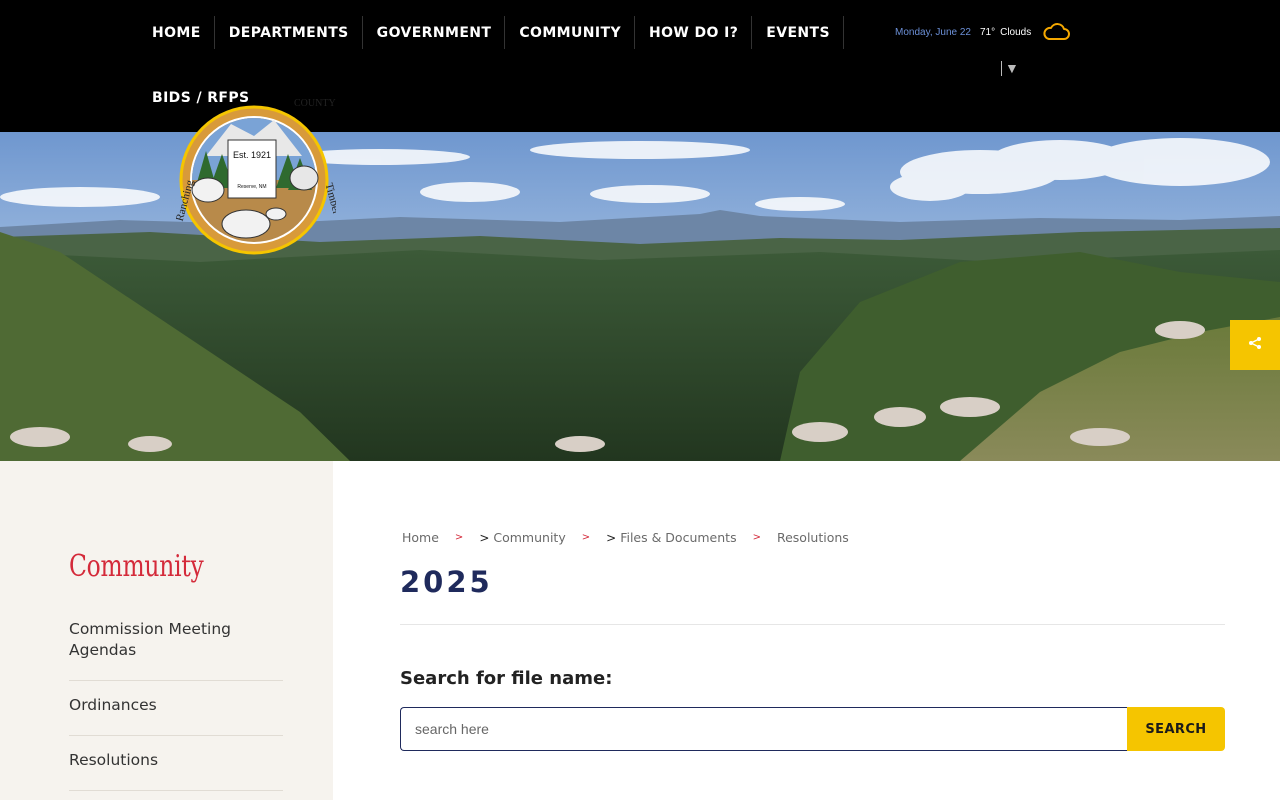  Describe the element at coordinates (176, 32) in the screenshot. I see `nav-home: HOME` at that location.